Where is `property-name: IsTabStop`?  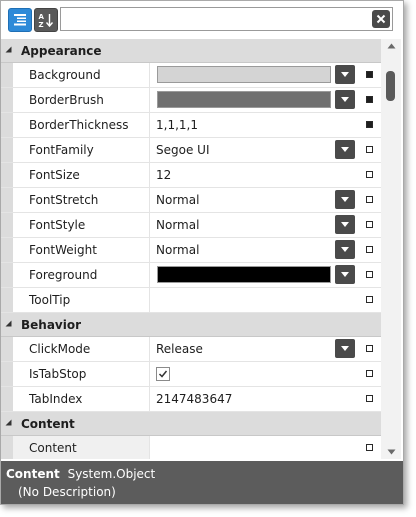 property-name: IsTabStop is located at coordinates (81, 374).